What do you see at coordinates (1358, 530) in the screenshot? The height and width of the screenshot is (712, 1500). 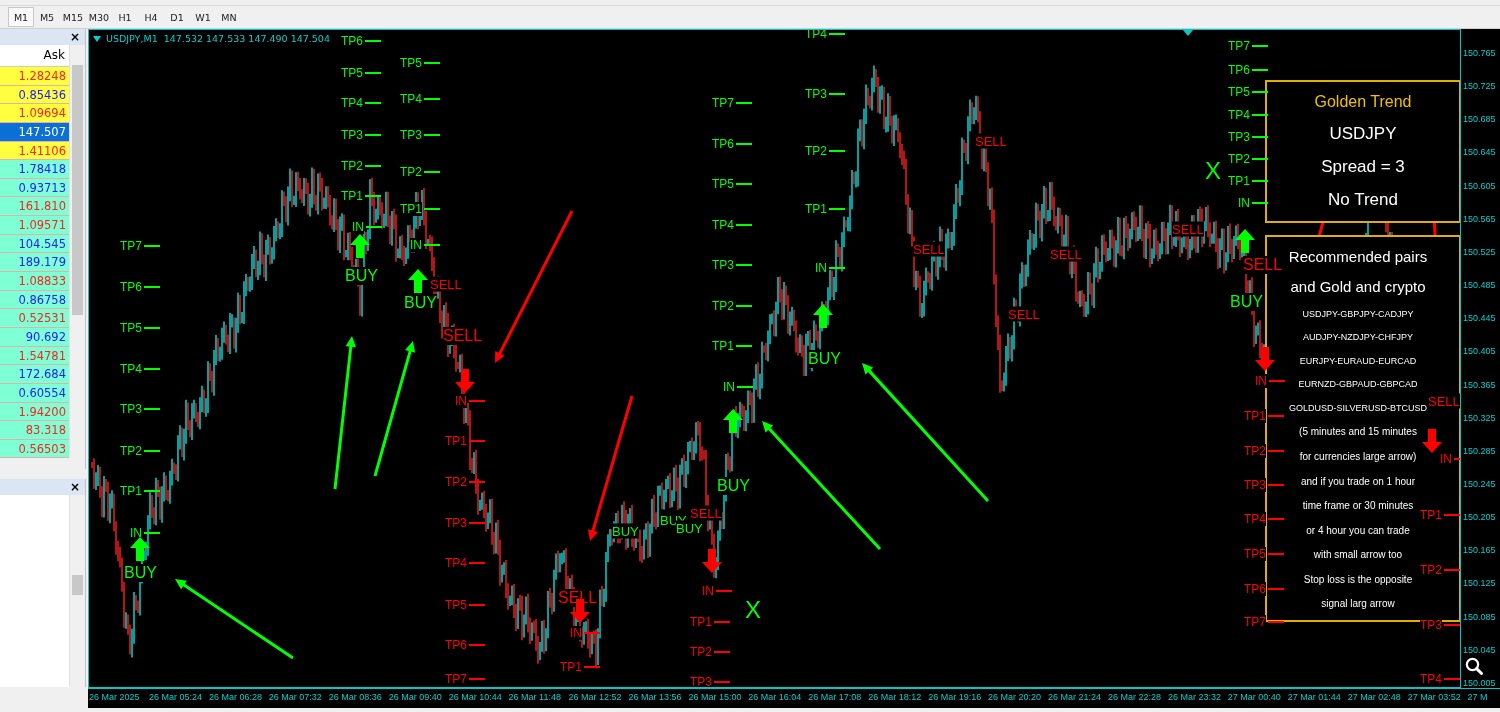 I see `advice-line: or 4 hour you can trade` at bounding box center [1358, 530].